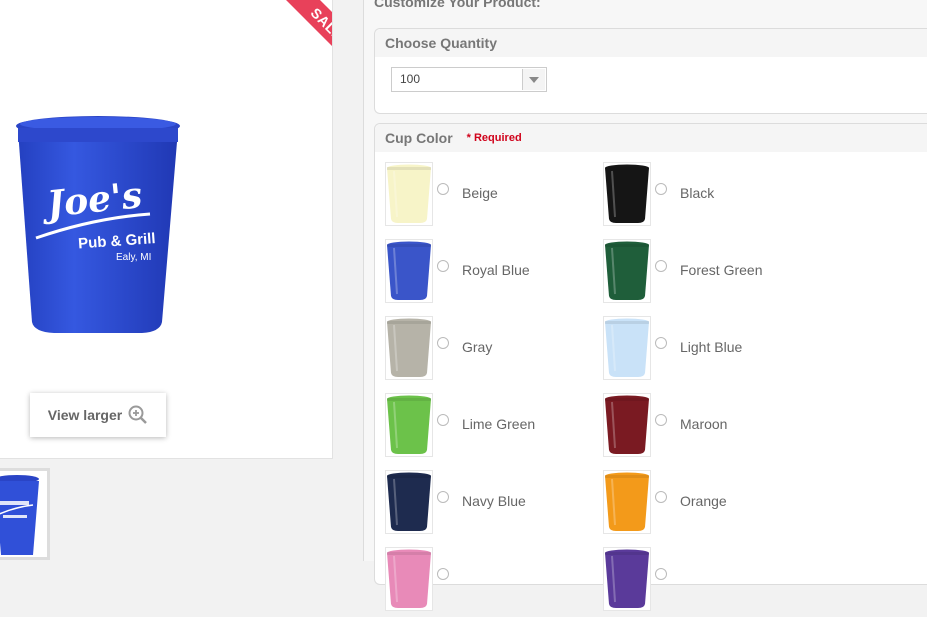 The width and height of the screenshot is (927, 617). Describe the element at coordinates (419, 138) in the screenshot. I see `cup-color-header-label: Cup Color` at that location.